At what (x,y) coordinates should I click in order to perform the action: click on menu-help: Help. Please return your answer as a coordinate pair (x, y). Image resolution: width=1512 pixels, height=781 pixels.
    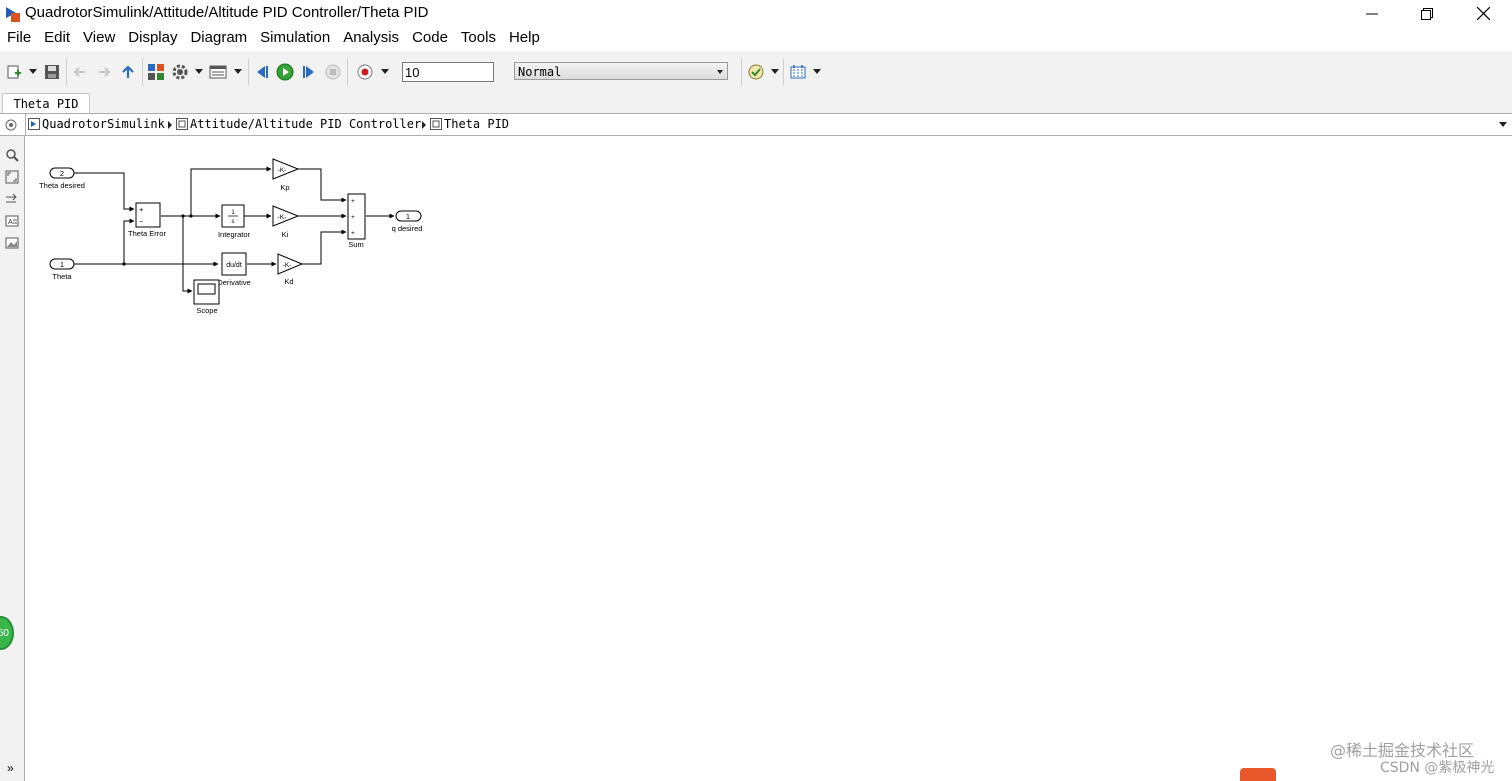
    Looking at the image, I should click on (524, 38).